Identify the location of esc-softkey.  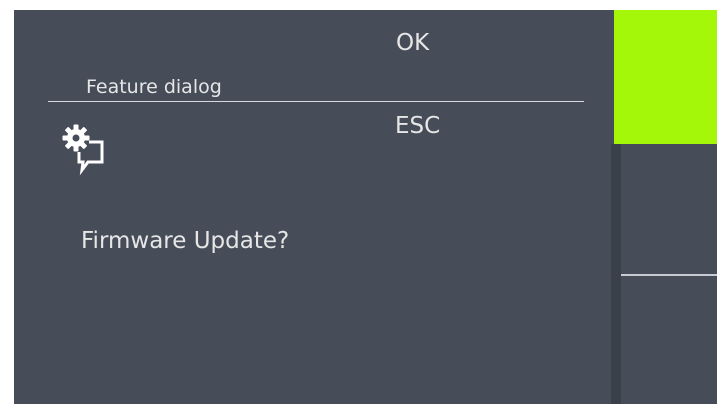
(669, 209).